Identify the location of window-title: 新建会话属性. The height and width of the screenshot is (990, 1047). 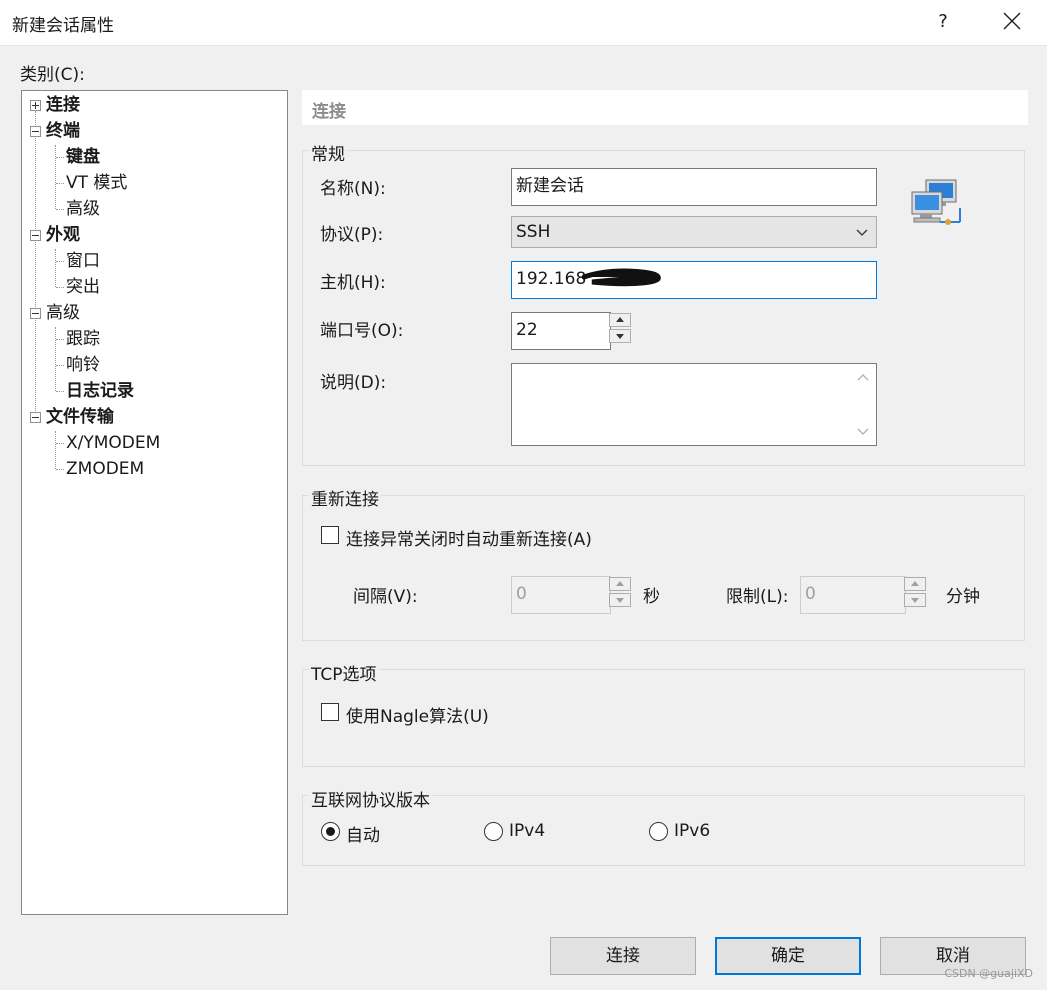
(63, 26).